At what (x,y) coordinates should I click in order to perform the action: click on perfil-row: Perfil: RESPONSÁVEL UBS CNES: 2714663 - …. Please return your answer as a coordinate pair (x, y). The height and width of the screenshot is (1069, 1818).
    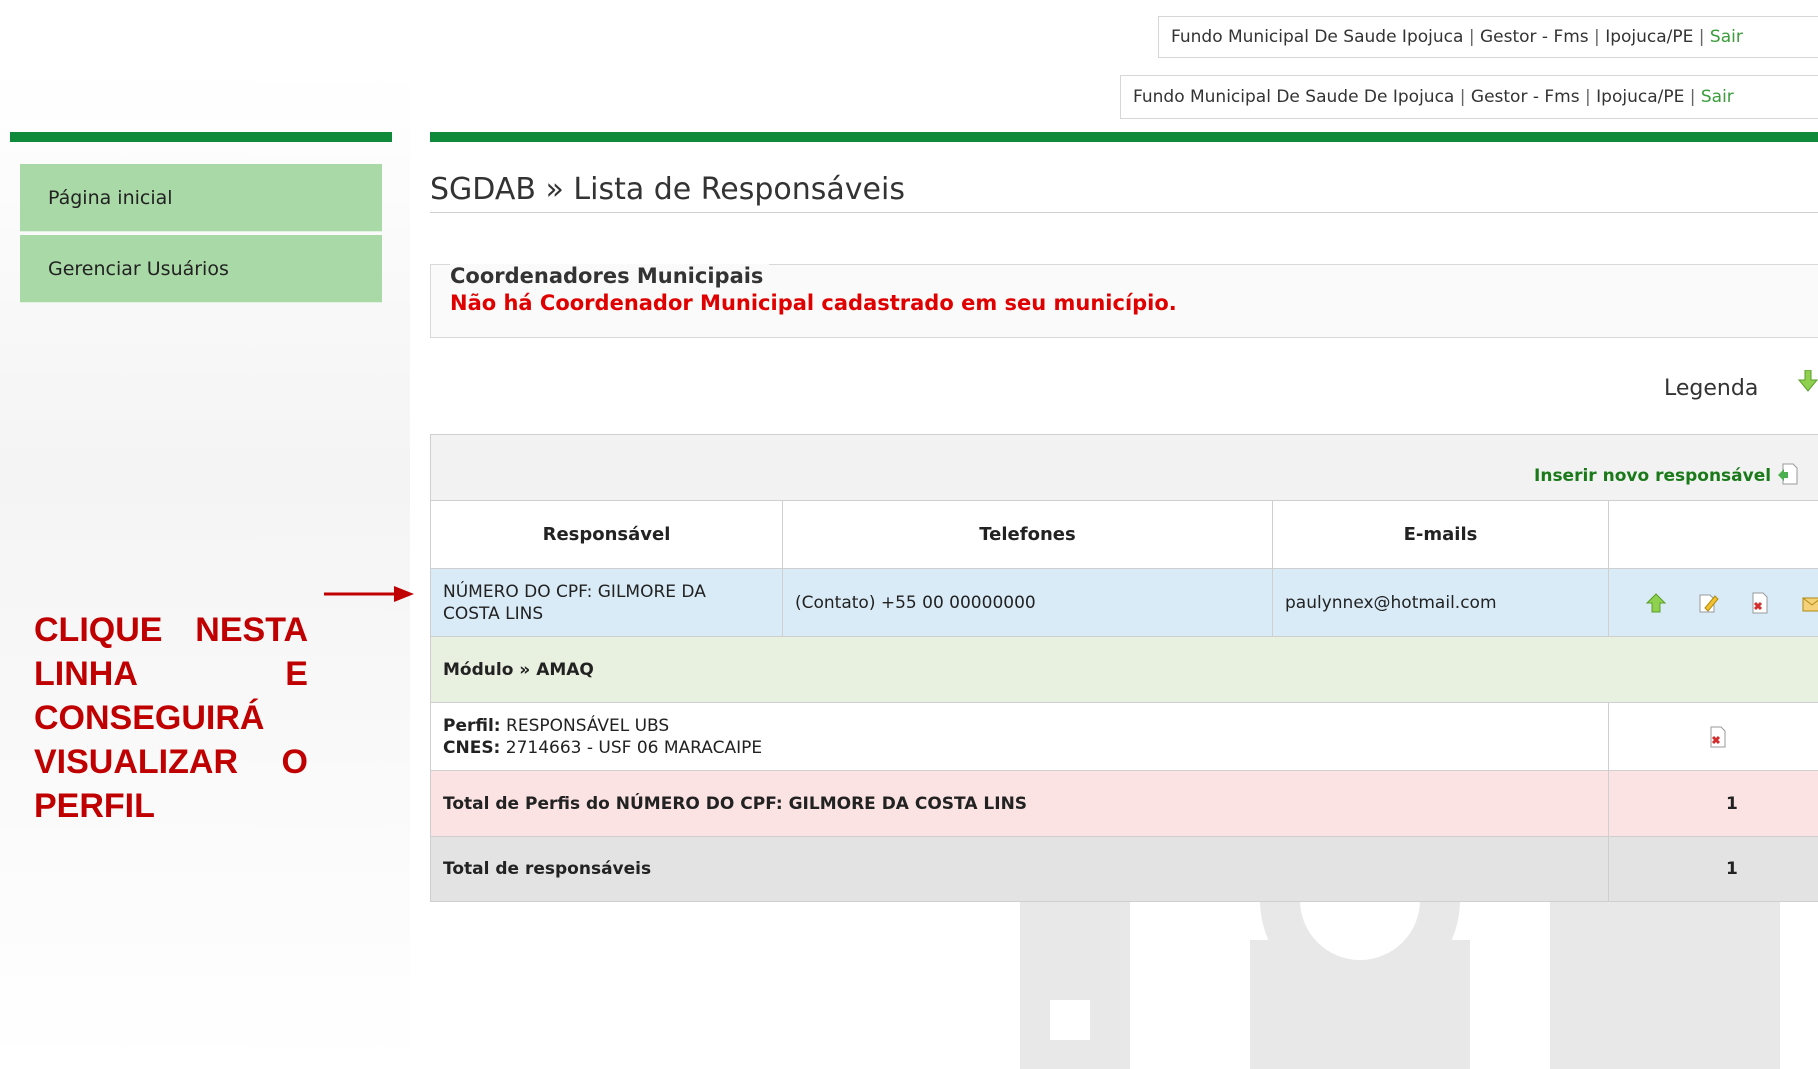
    Looking at the image, I should click on (1124, 737).